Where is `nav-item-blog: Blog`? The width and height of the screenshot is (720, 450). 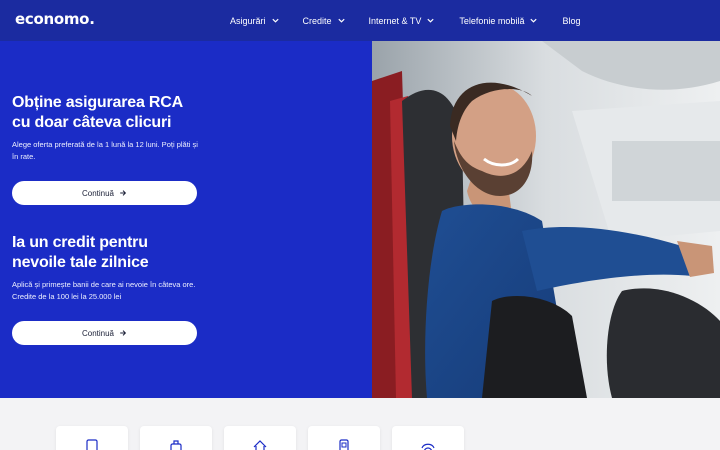
nav-item-blog: Blog is located at coordinates (571, 21).